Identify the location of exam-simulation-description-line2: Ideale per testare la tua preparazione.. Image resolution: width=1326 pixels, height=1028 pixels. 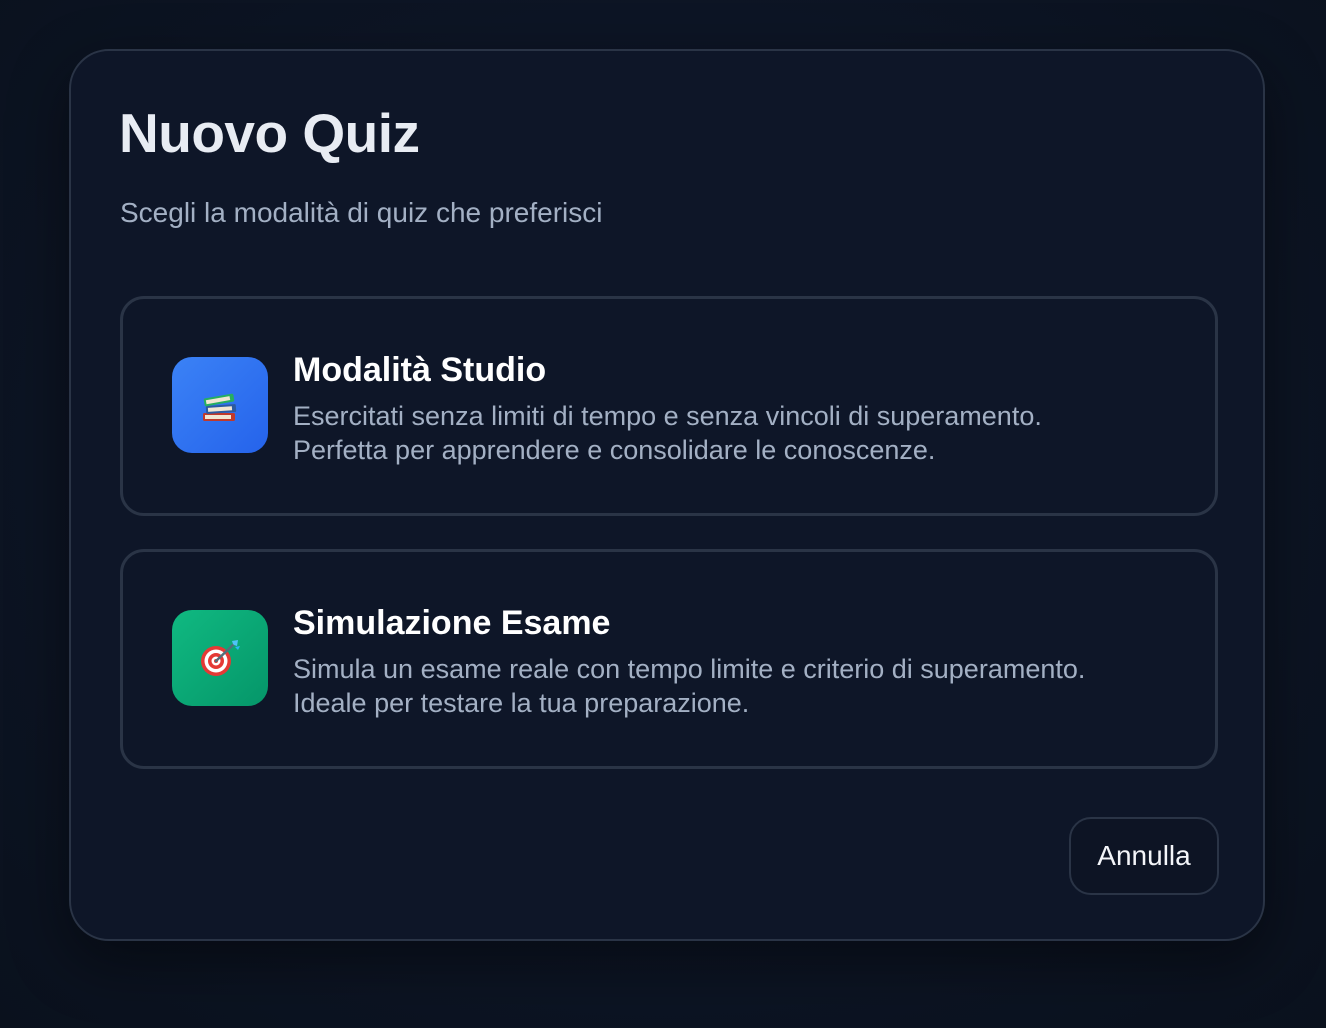
(521, 703).